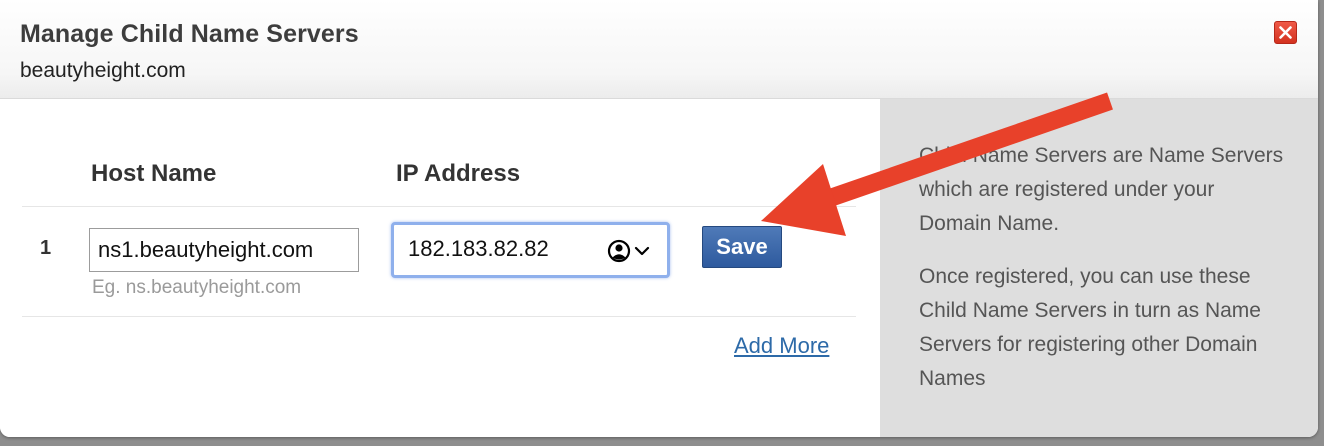 This screenshot has height=446, width=1324. Describe the element at coordinates (458, 173) in the screenshot. I see `ip-address-header: IP Address` at that location.